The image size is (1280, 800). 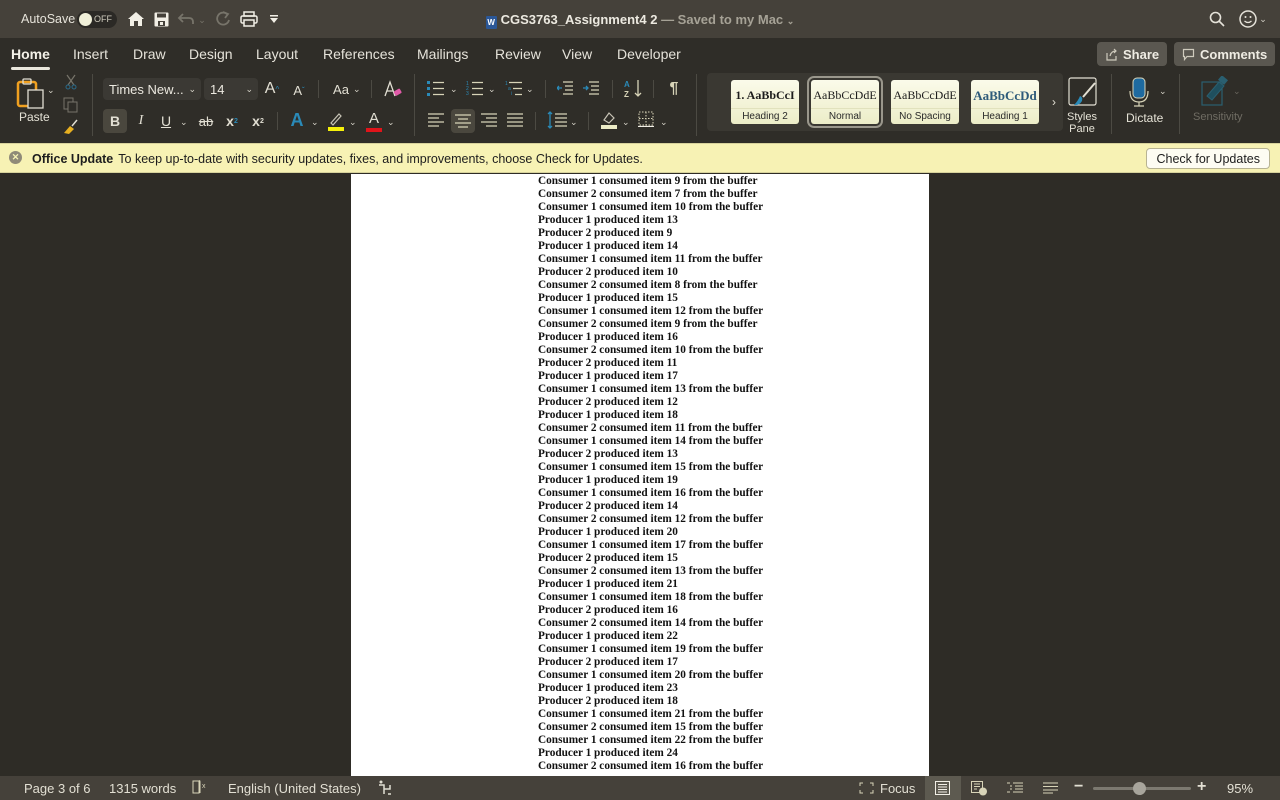 I want to click on grow-font-icon: A ^, so click(x=272, y=89).